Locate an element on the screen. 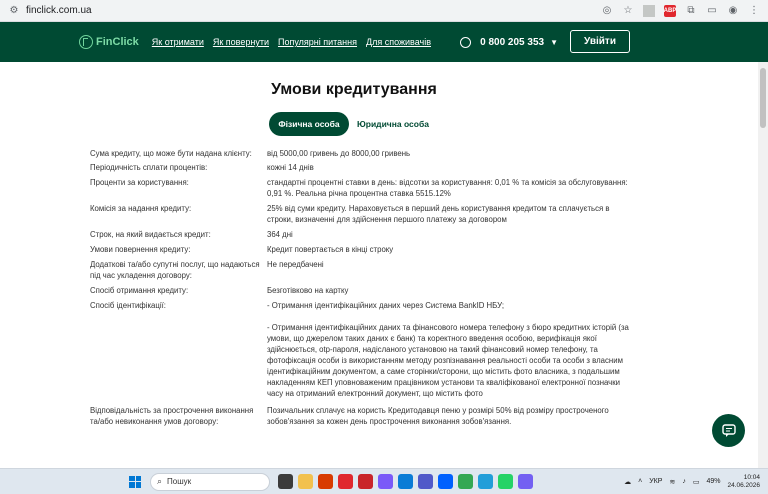  edge-icon is located at coordinates (405, 481).